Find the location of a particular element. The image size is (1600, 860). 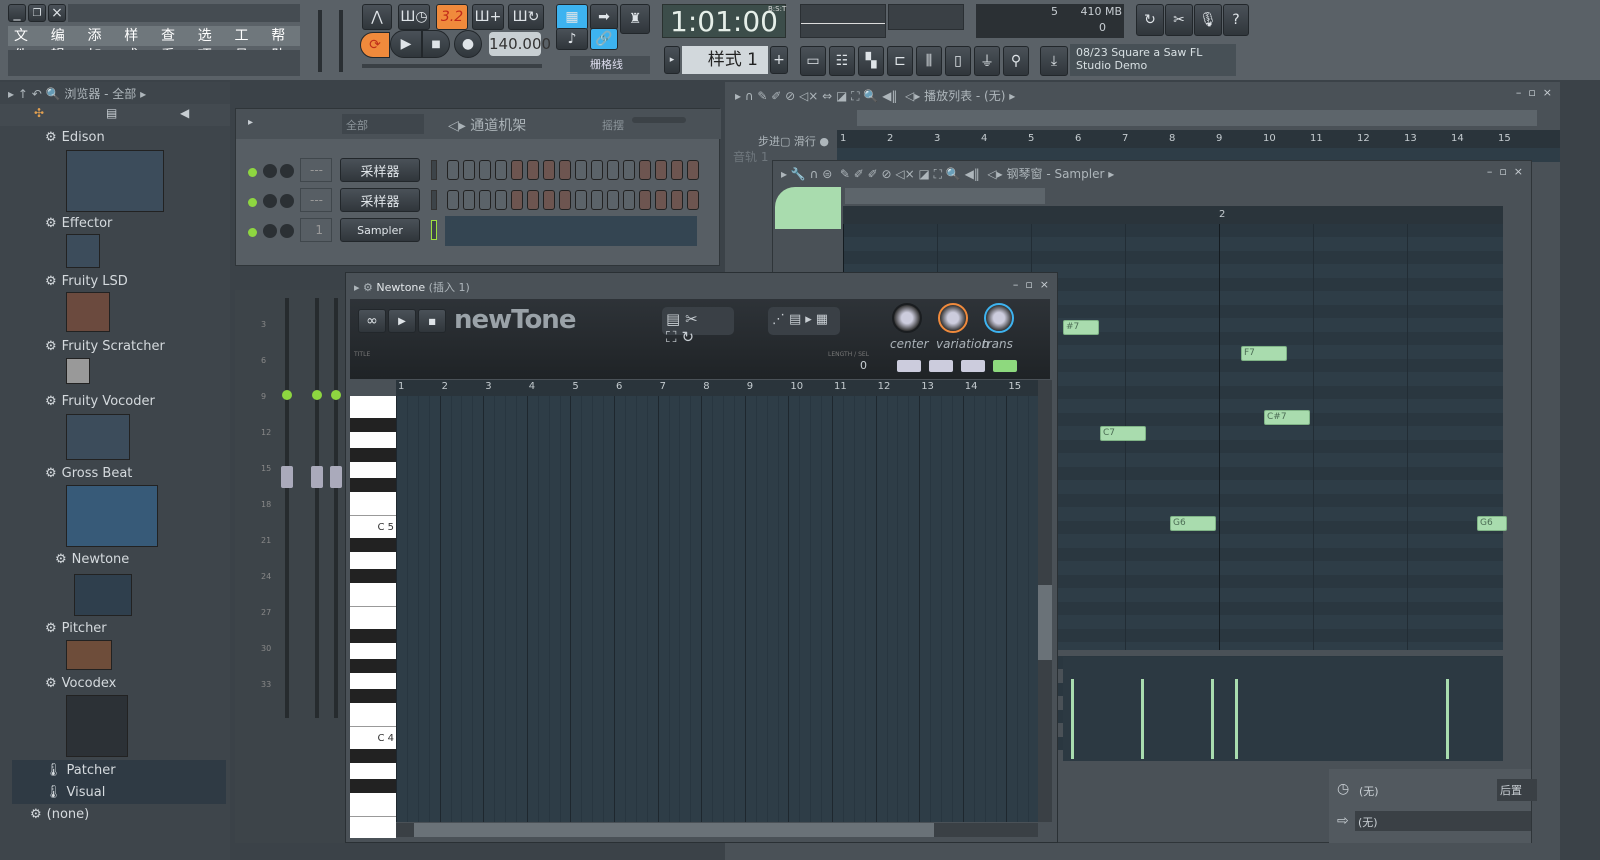

step-slide-toggle: 步进▢ 滑行 ● is located at coordinates (793, 141).